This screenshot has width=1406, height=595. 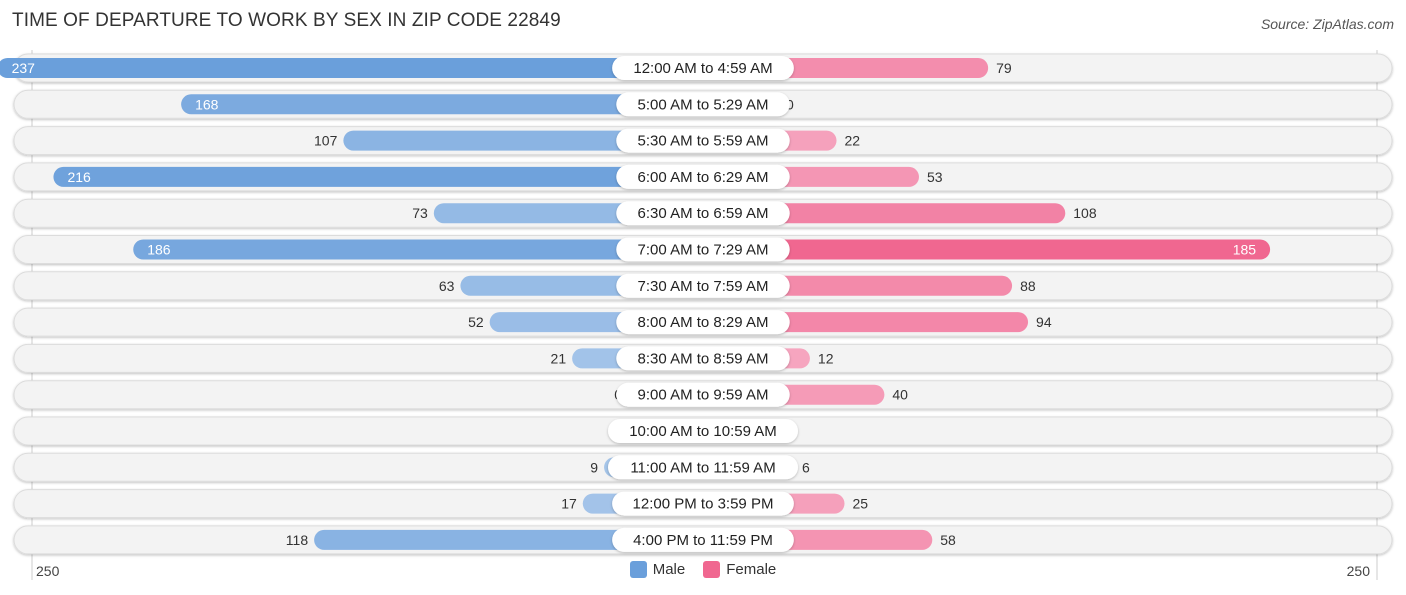 I want to click on bar-row: 0409:00 AM to 9:59 AM, so click(x=703, y=395).